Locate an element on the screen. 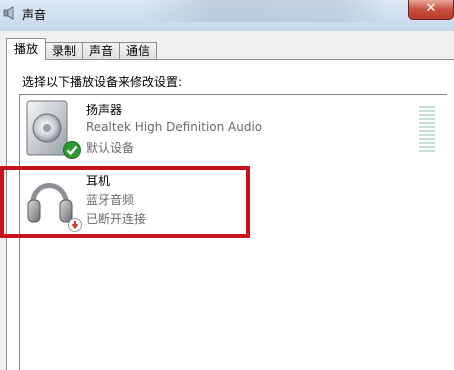  device-description: Realtek High Definition Audio is located at coordinates (174, 127).